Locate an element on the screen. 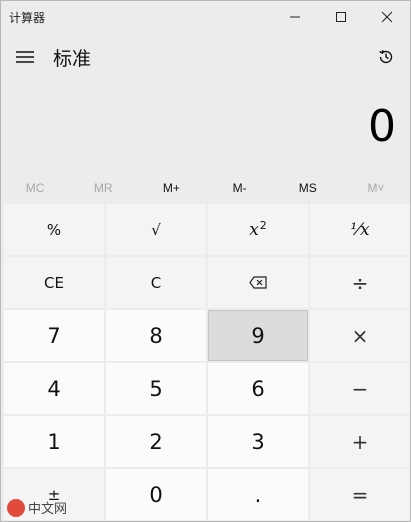  history-button is located at coordinates (386, 57).